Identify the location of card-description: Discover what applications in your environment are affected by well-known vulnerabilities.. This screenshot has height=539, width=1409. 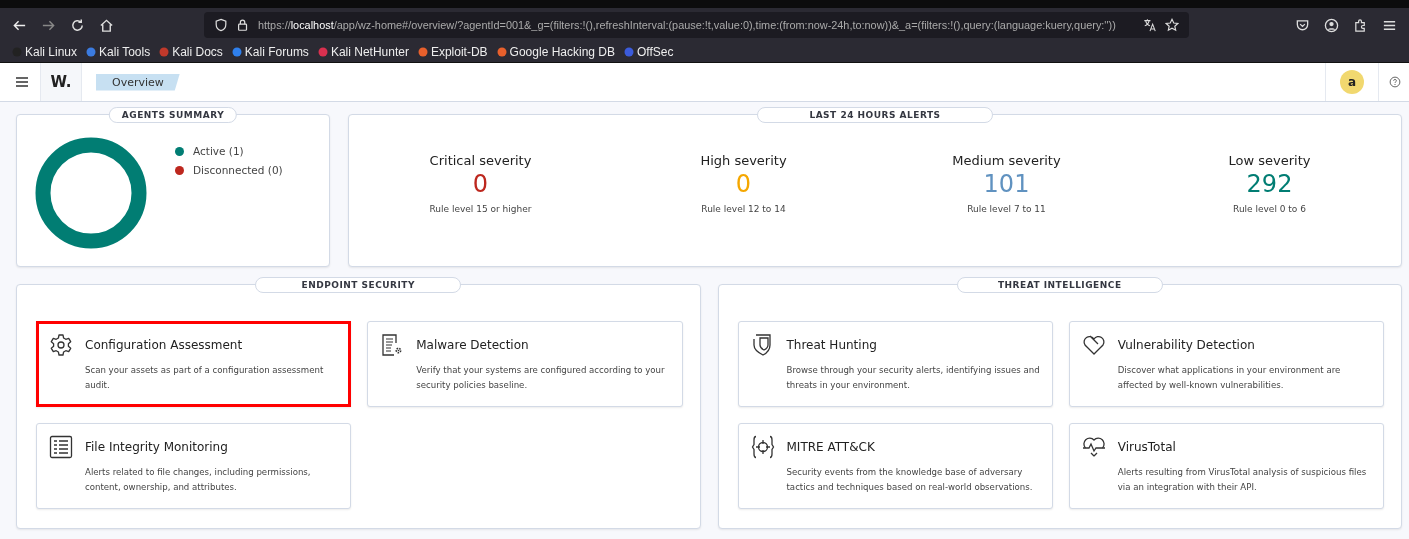
(1229, 378).